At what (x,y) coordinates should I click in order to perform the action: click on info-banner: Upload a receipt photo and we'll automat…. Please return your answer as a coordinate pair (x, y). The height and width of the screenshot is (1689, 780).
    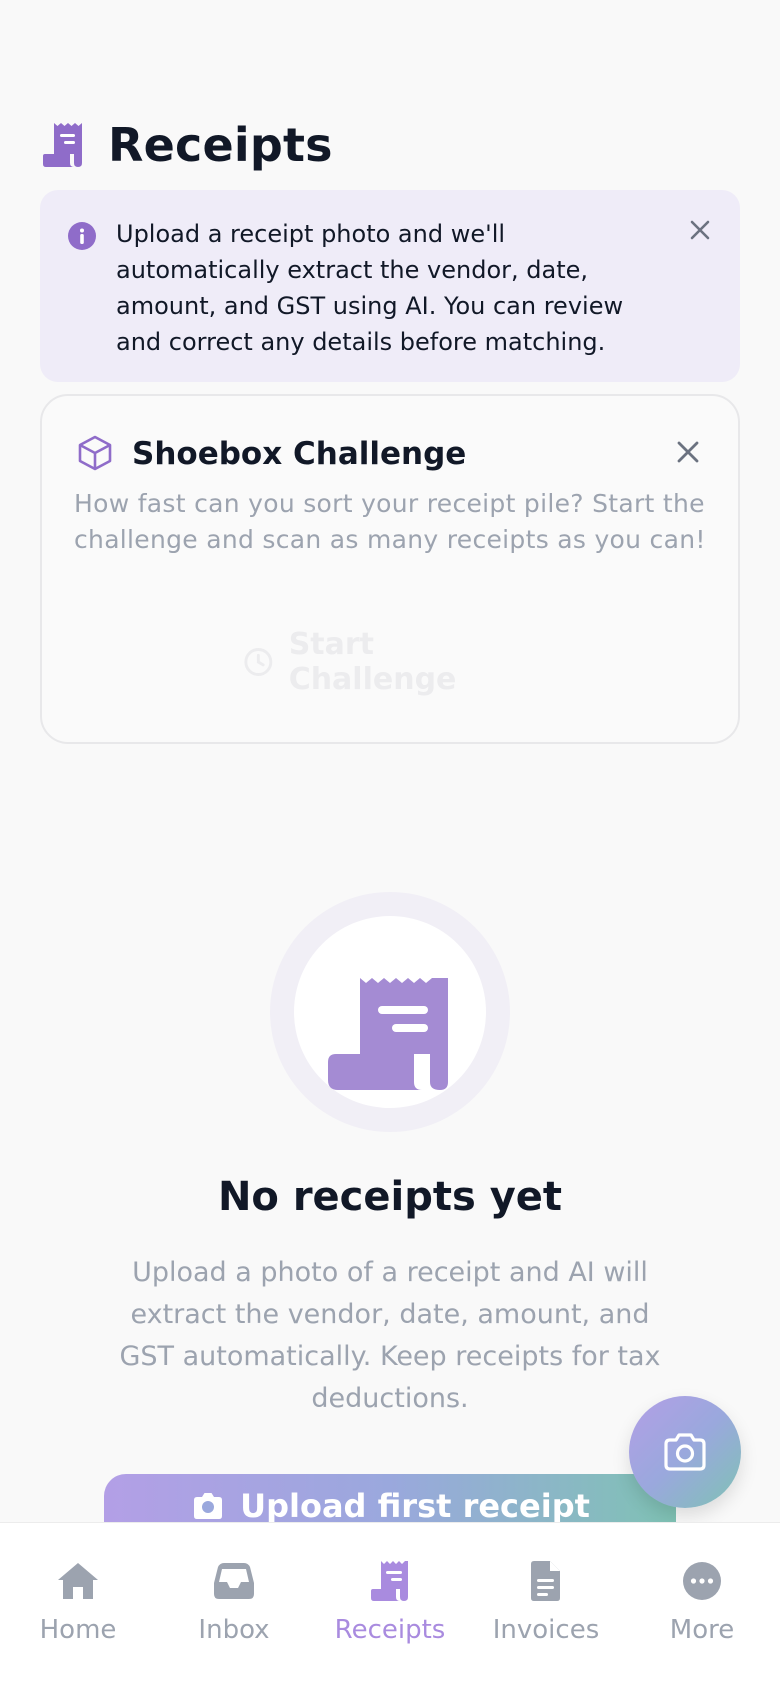
    Looking at the image, I should click on (390, 286).